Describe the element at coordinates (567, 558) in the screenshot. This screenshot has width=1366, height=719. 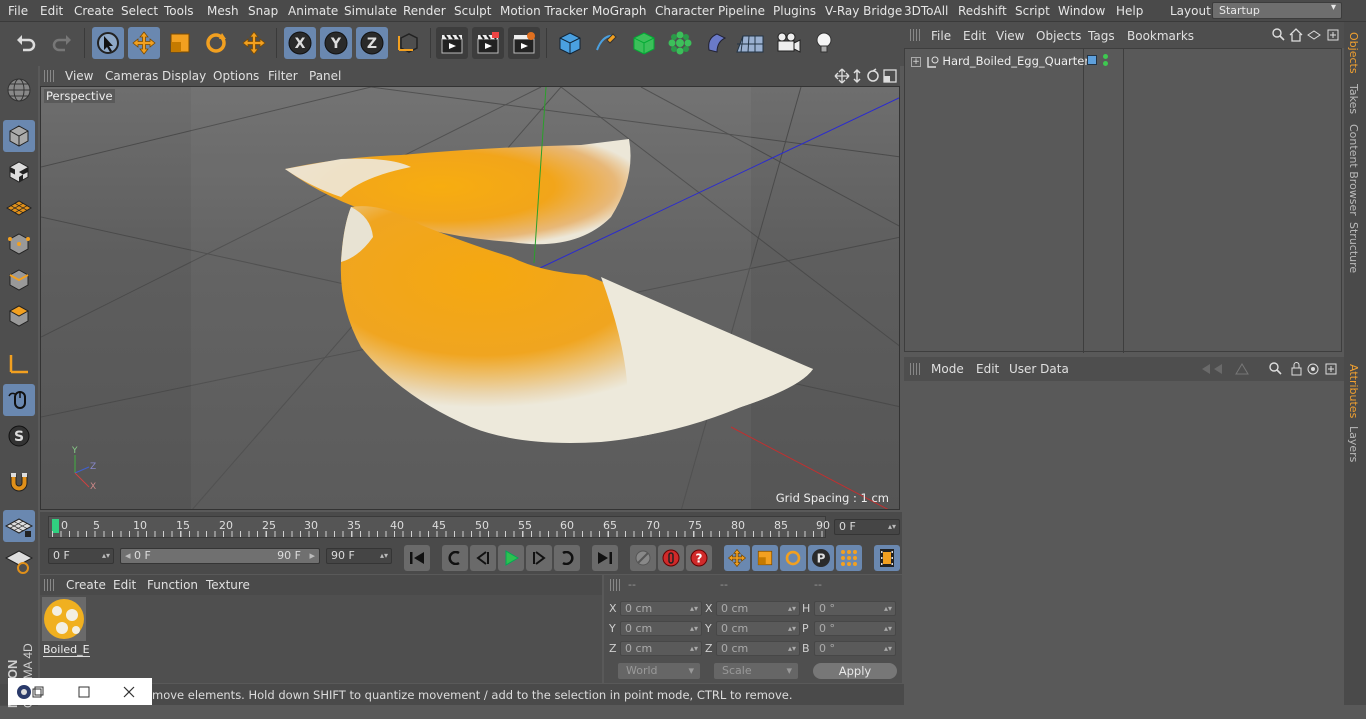
I see `next-keyframe-button` at that location.